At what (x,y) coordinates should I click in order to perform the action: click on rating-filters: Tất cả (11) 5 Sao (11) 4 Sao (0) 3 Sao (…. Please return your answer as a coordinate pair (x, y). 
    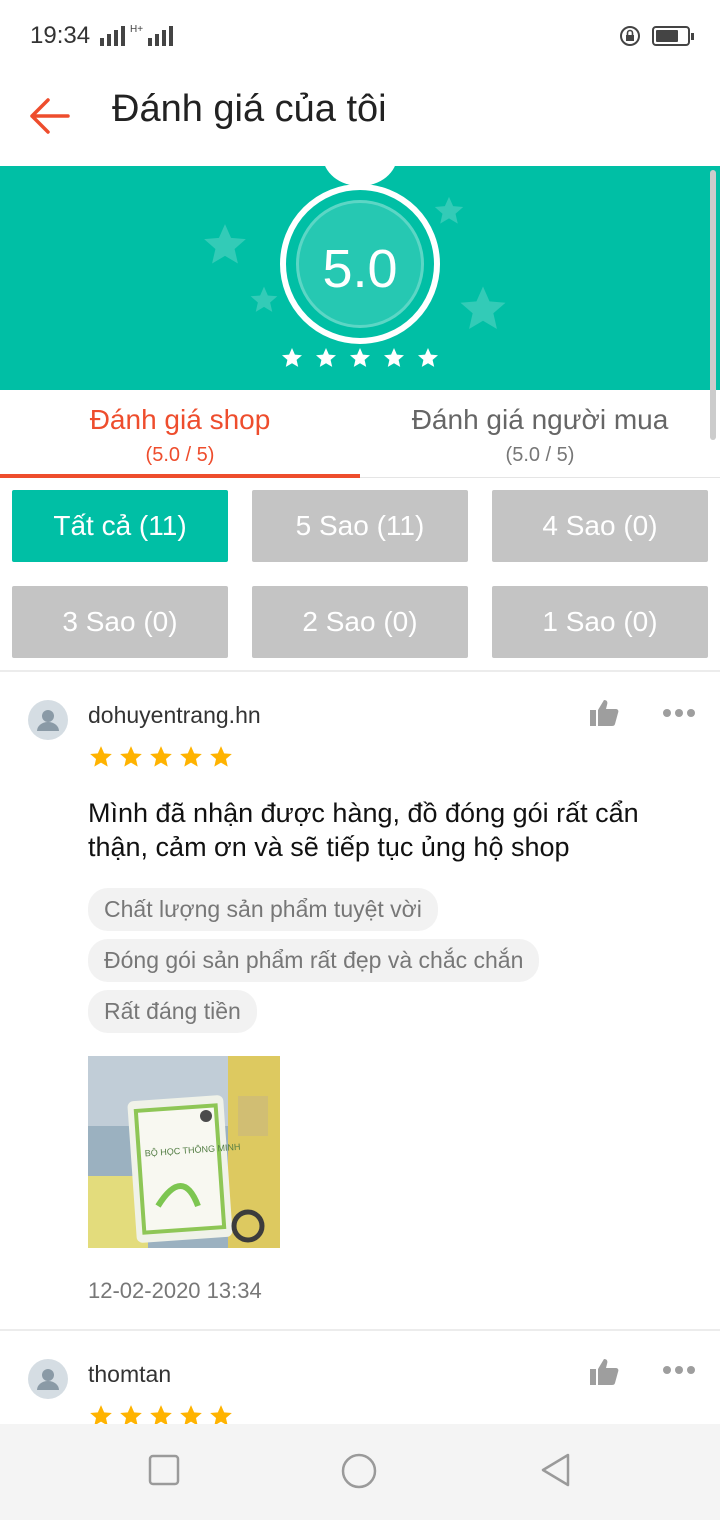
    Looking at the image, I should click on (360, 574).